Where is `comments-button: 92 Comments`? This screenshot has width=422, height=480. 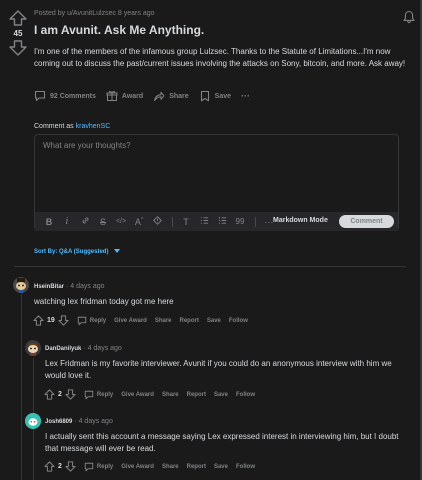
comments-button: 92 Comments is located at coordinates (65, 96).